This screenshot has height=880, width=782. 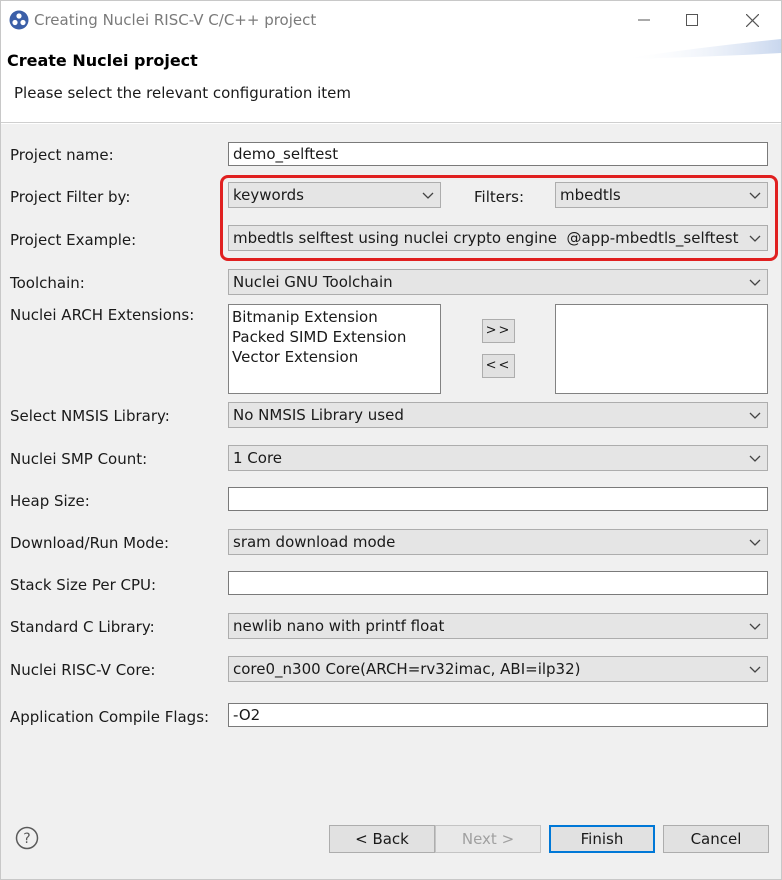 What do you see at coordinates (334, 317) in the screenshot?
I see `list-item: Bitmanip Extension` at bounding box center [334, 317].